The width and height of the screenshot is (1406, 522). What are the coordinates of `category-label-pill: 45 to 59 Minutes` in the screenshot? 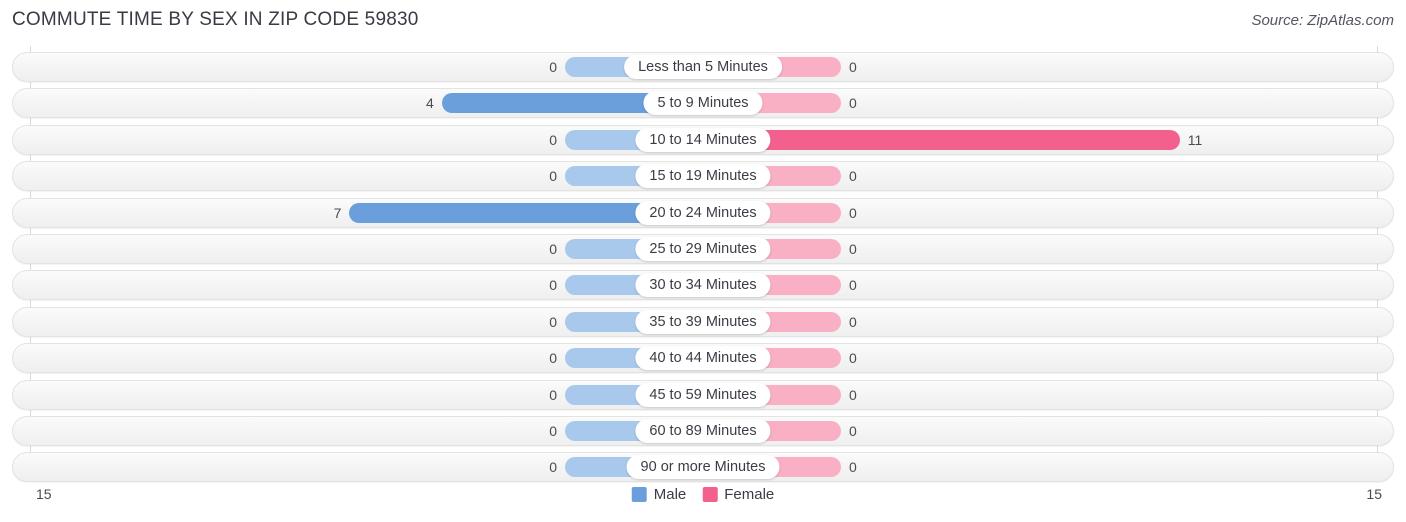 It's located at (703, 394).